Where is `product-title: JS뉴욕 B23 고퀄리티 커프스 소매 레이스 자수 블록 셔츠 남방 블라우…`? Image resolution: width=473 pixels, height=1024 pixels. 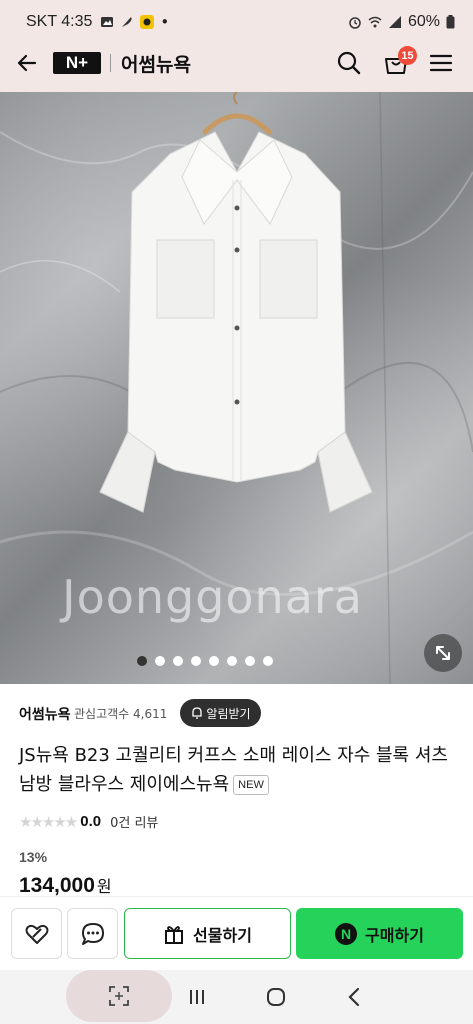 product-title: JS뉴욕 B23 고퀄리티 커프스 소매 레이스 자수 블록 셔츠 남방 블라우… is located at coordinates (234, 770).